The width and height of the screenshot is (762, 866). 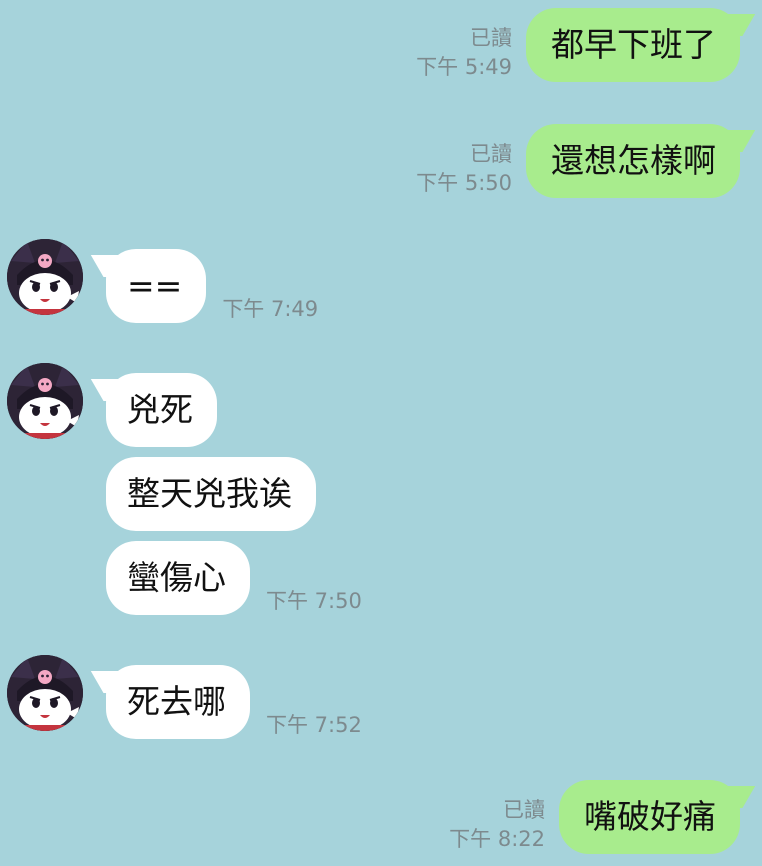 I want to click on received-message-row: 兇死, so click(x=161, y=410).